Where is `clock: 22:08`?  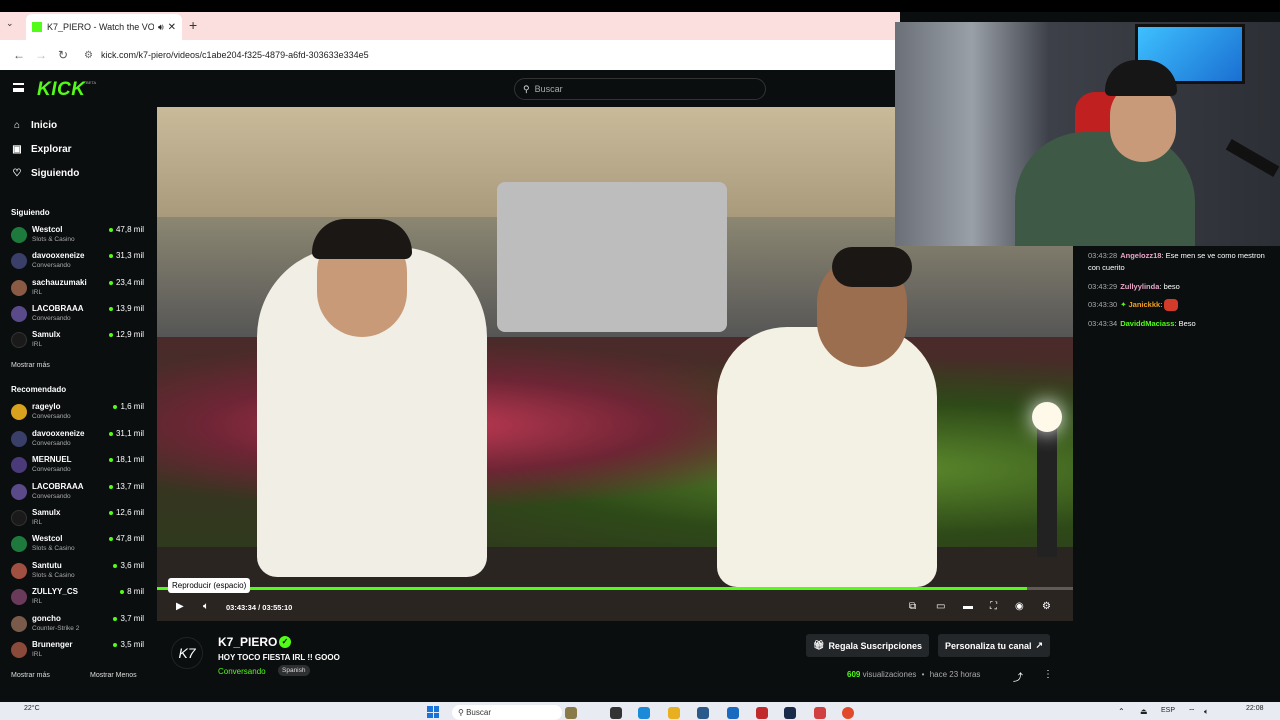
clock: 22:08 is located at coordinates (1255, 708).